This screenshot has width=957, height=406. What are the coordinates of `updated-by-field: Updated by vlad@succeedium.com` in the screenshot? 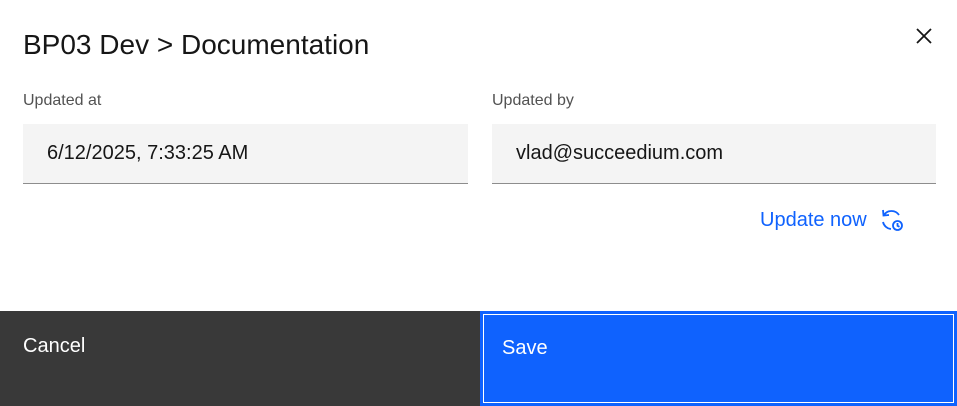 It's located at (714, 137).